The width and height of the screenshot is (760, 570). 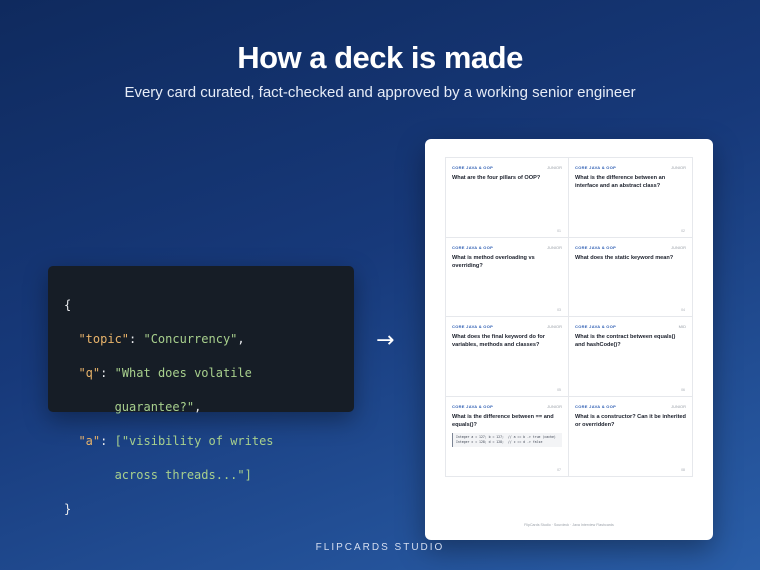 I want to click on card-number: 04, so click(x=683, y=310).